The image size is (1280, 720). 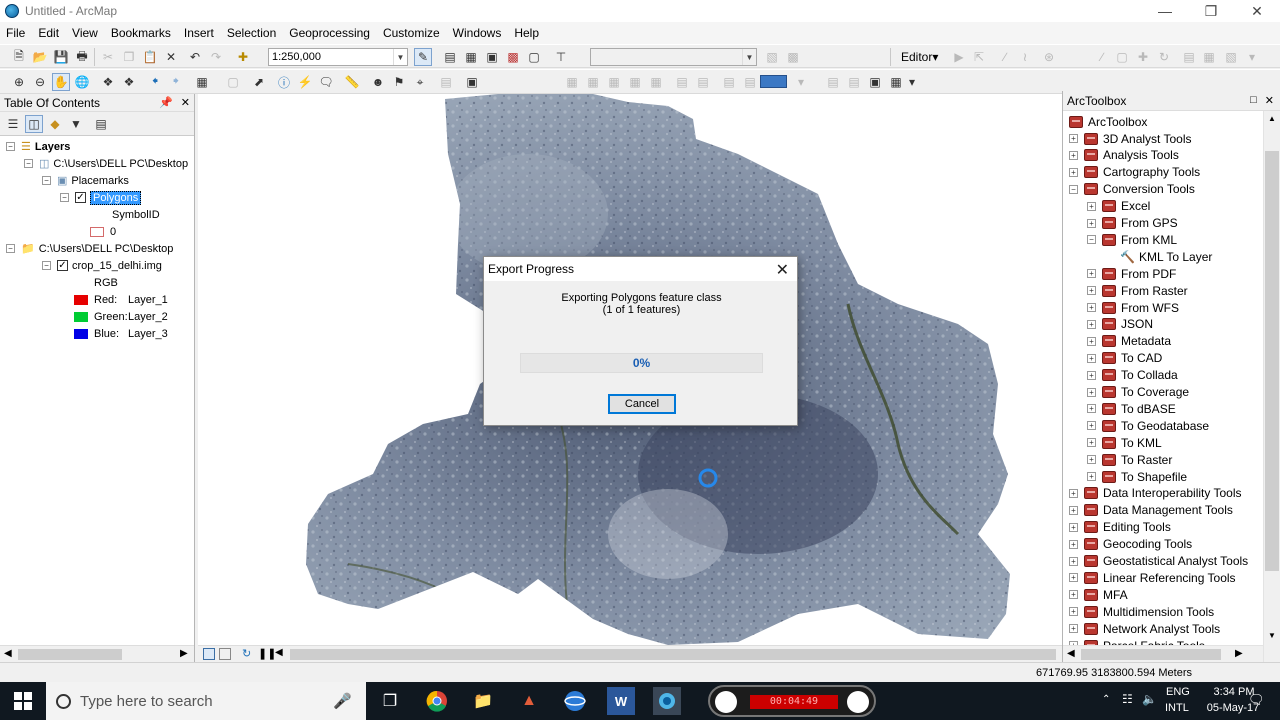 What do you see at coordinates (472, 82) in the screenshot?
I see `viewer-window-icon: ▣` at bounding box center [472, 82].